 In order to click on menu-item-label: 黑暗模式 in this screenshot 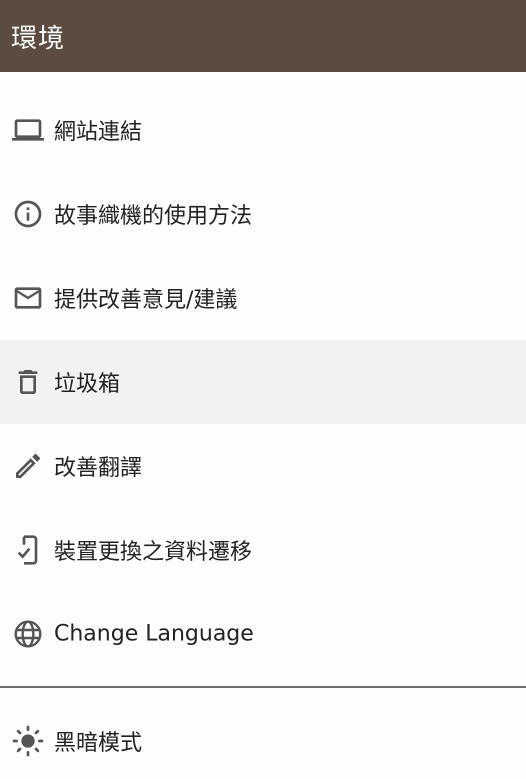, I will do `click(98, 743)`.